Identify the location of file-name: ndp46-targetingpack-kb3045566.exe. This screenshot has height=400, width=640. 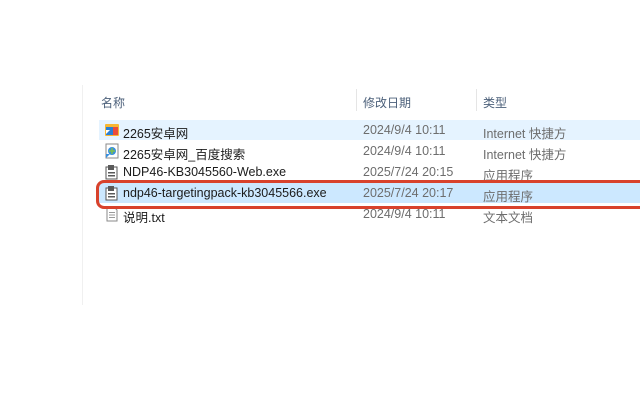
(225, 193).